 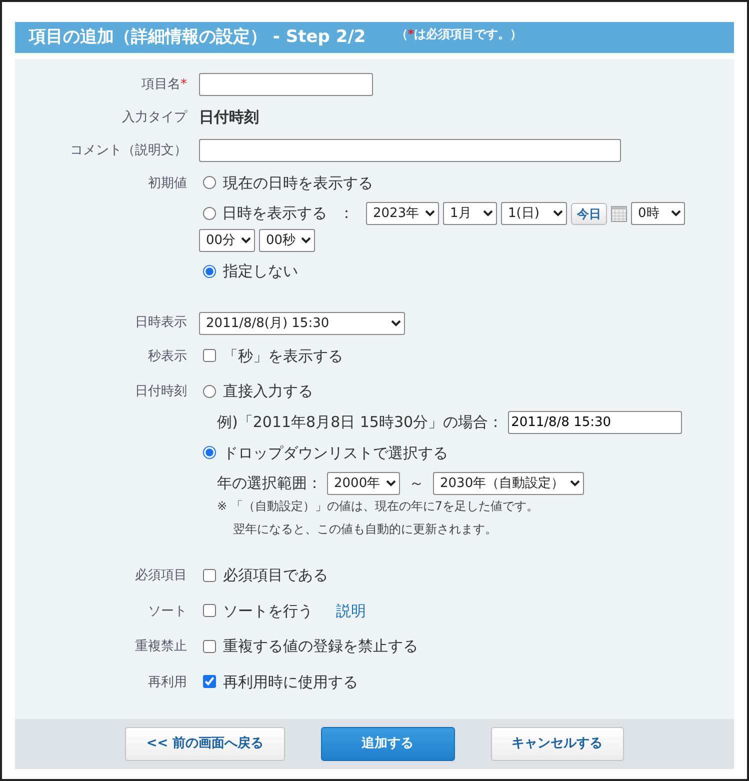 I want to click on example-text: 例)「2011年8月8日 15時30分」の場合：, so click(x=360, y=422).